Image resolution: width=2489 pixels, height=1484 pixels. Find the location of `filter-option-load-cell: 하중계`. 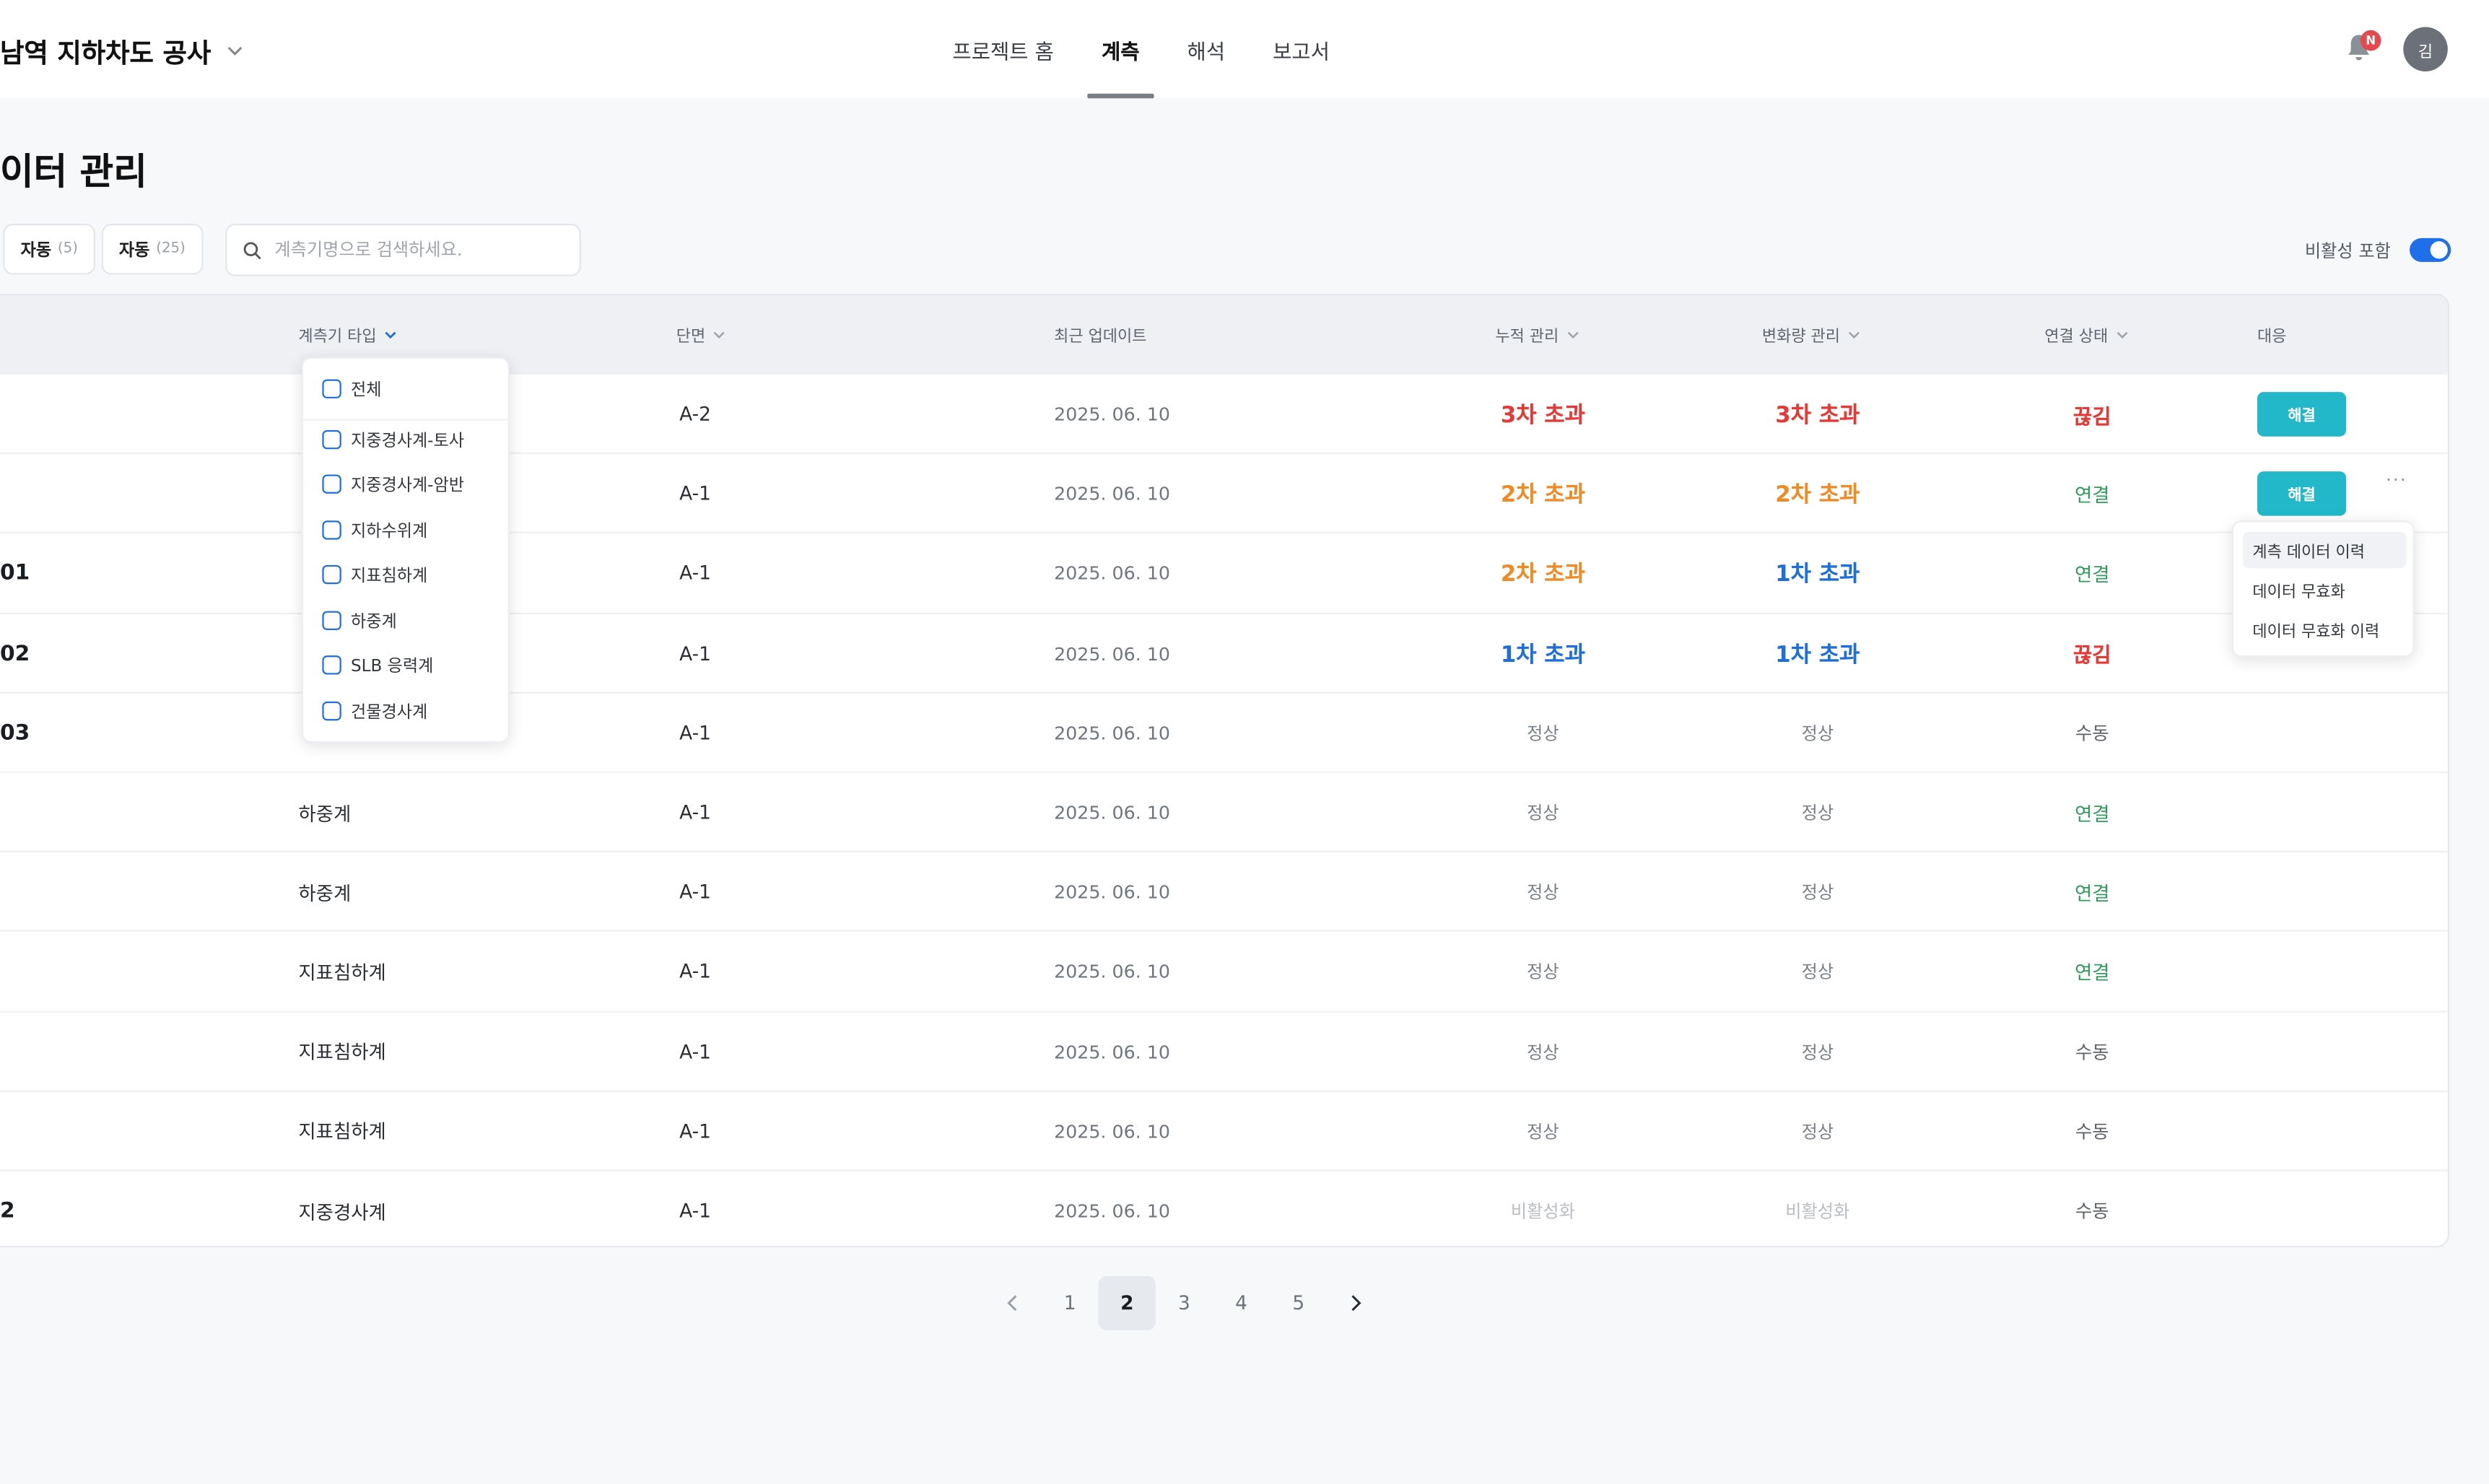

filter-option-load-cell: 하중계 is located at coordinates (359, 620).